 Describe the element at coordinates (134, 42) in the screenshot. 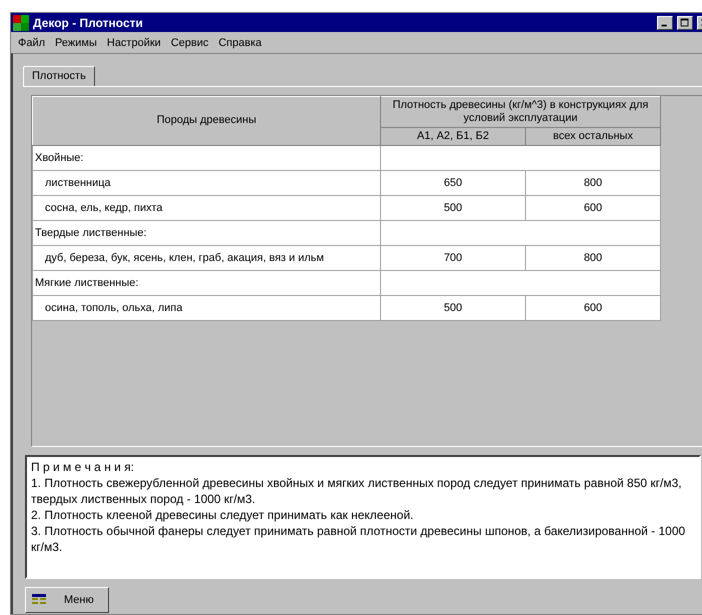

I see `menu-item: Настройки` at that location.